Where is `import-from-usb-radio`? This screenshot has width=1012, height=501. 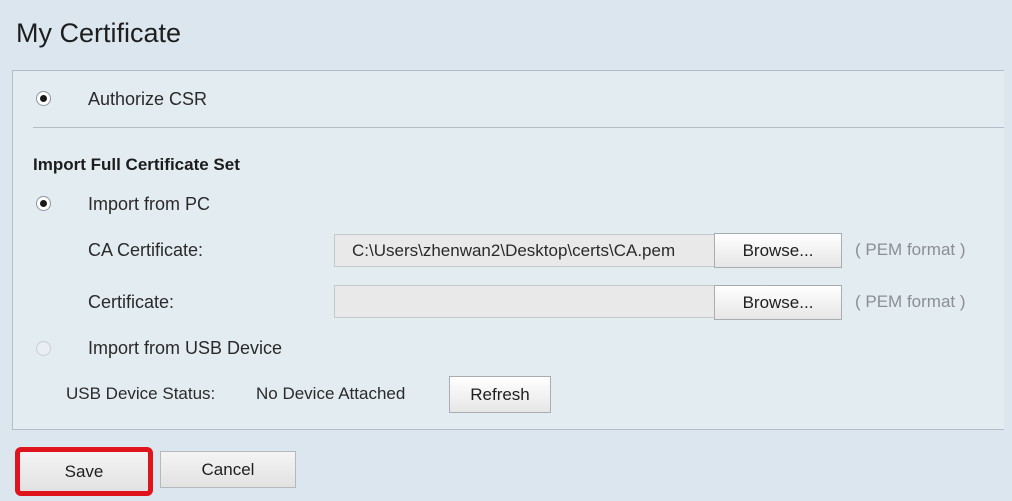
import-from-usb-radio is located at coordinates (43, 348).